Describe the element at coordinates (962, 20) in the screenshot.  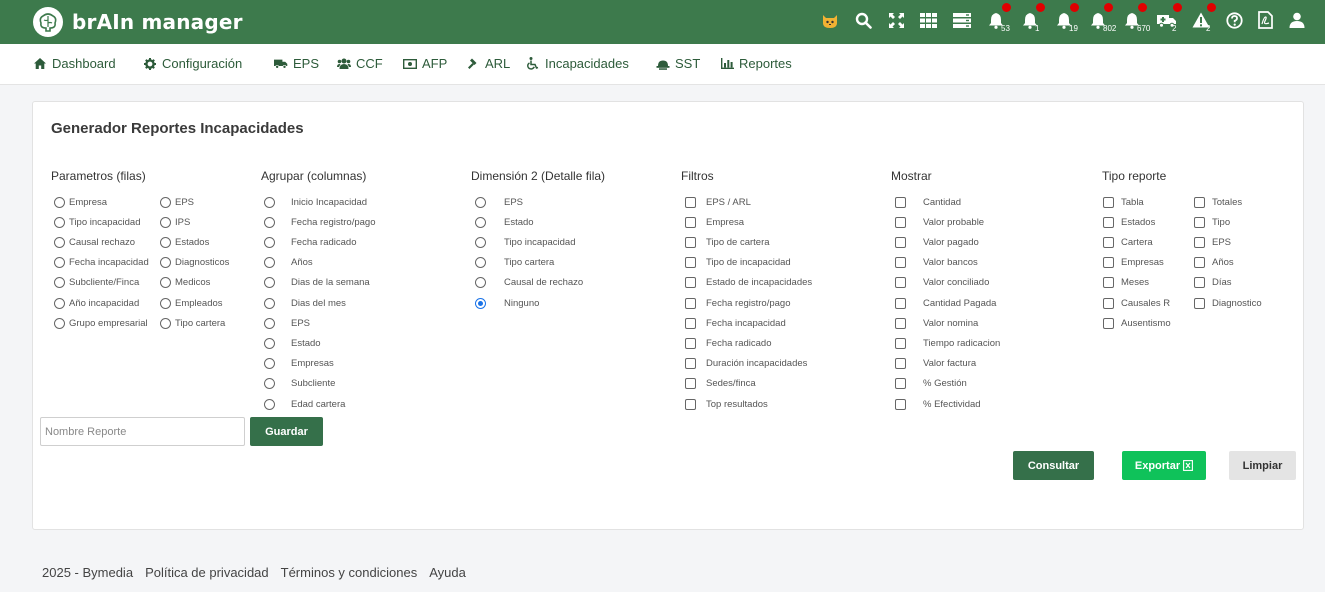
I see `server-icon` at that location.